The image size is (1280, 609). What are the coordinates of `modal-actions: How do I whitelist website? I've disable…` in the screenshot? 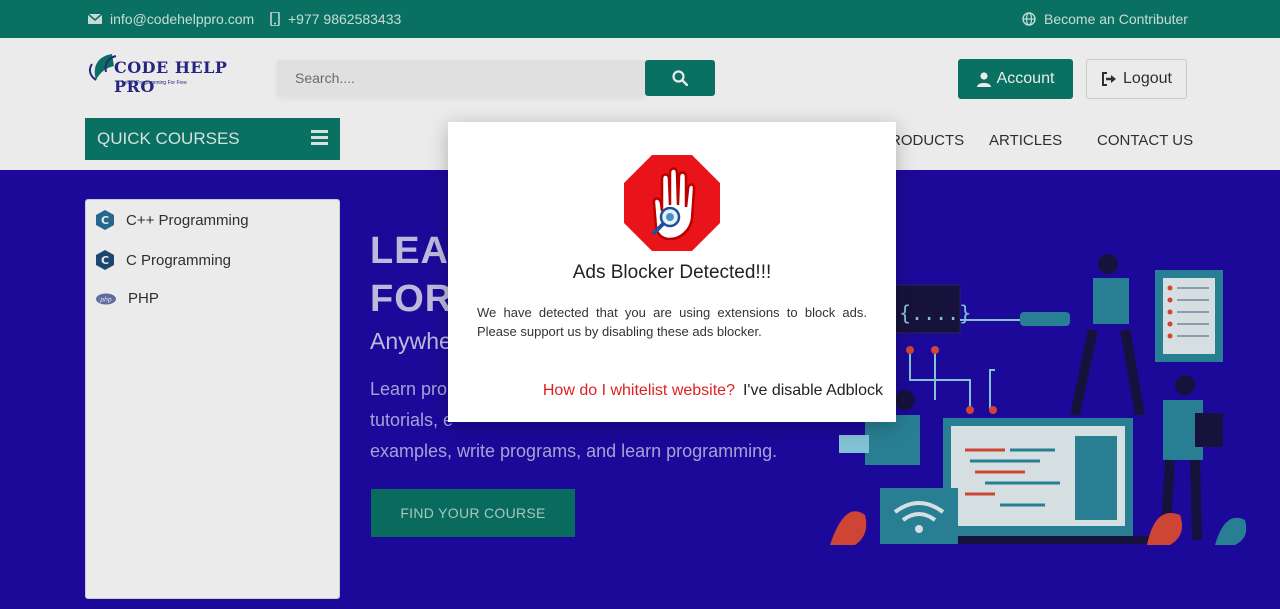 It's located at (713, 391).